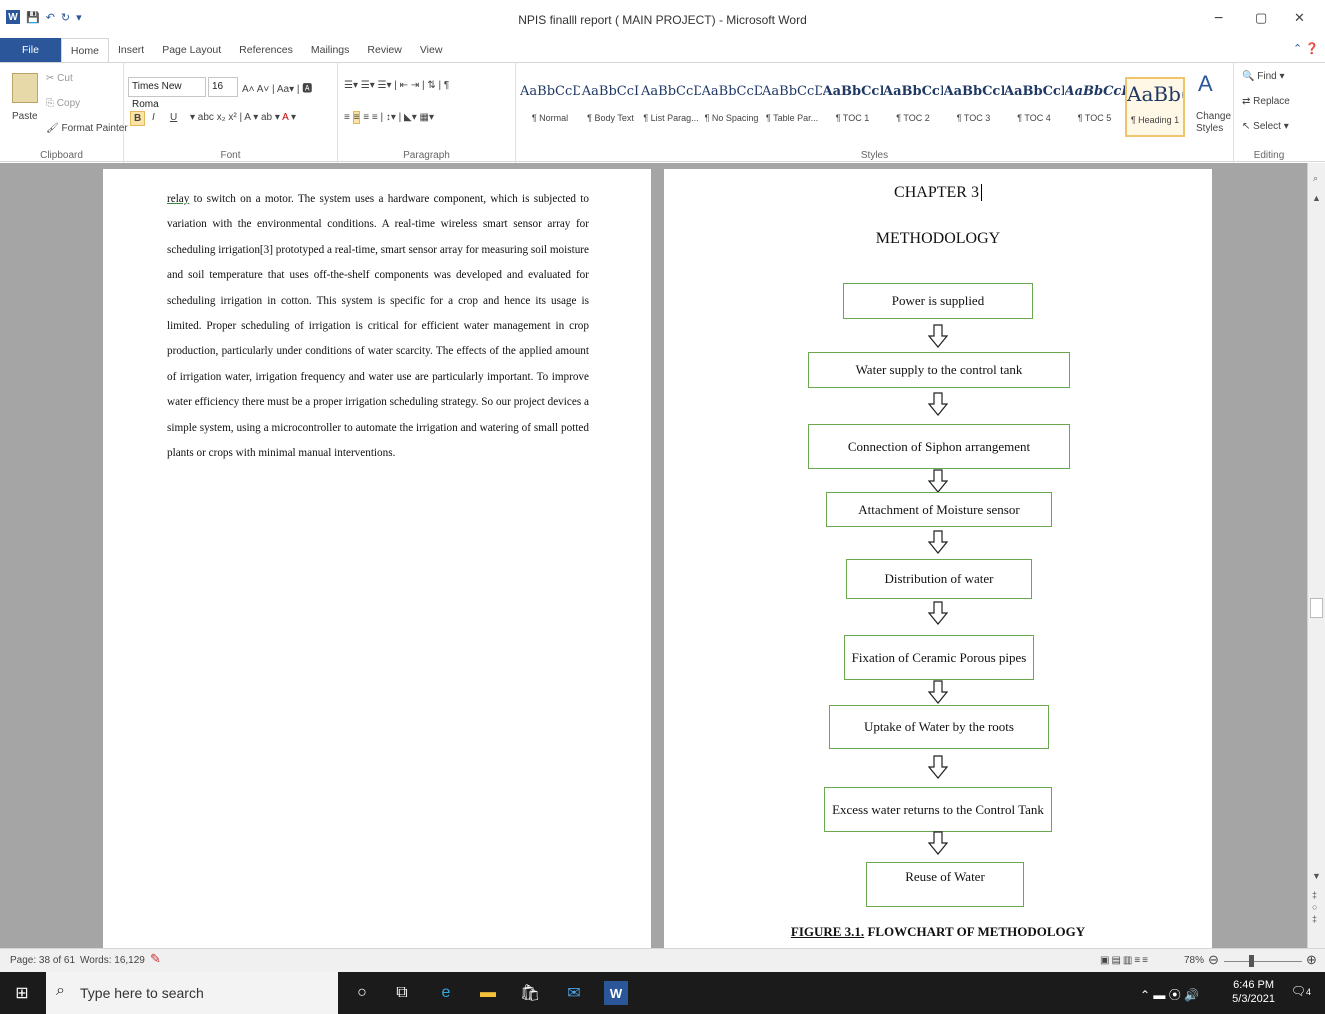  Describe the element at coordinates (732, 107) in the screenshot. I see `style-item: AaBbCcD ¶ No Spacing` at that location.